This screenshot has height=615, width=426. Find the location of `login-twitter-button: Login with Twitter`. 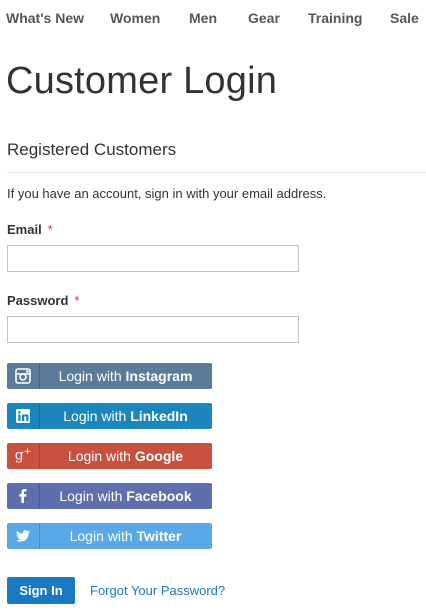

login-twitter-button: Login with Twitter is located at coordinates (109, 536).